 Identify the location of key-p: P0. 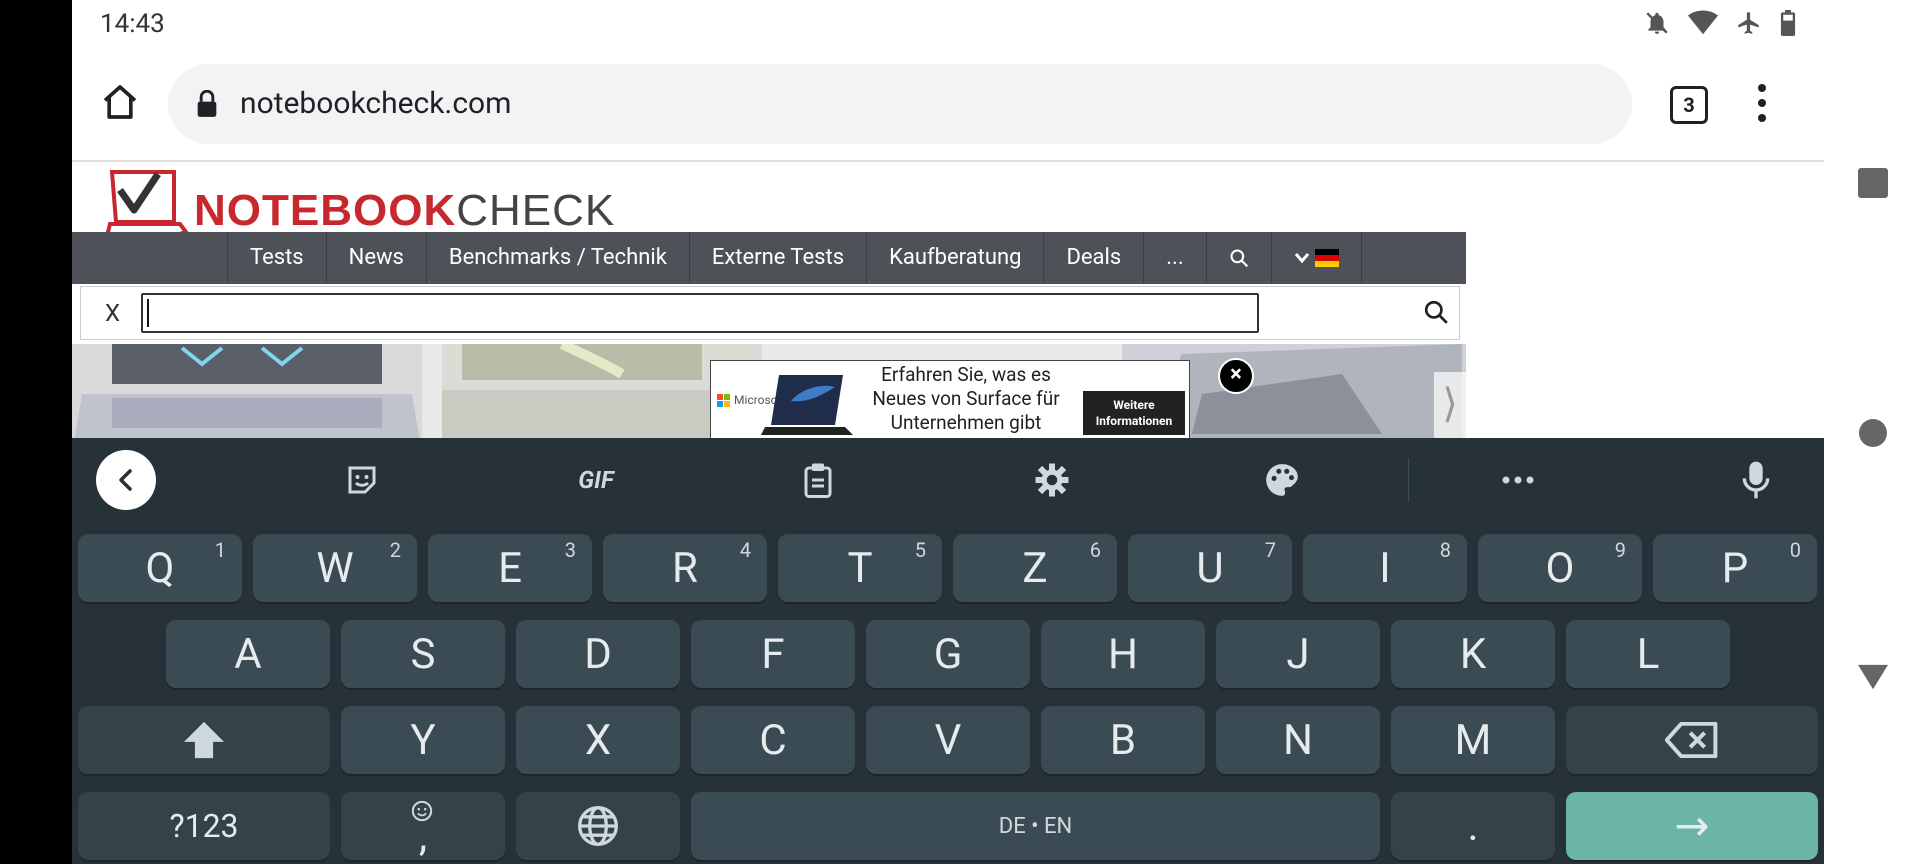
(1735, 568).